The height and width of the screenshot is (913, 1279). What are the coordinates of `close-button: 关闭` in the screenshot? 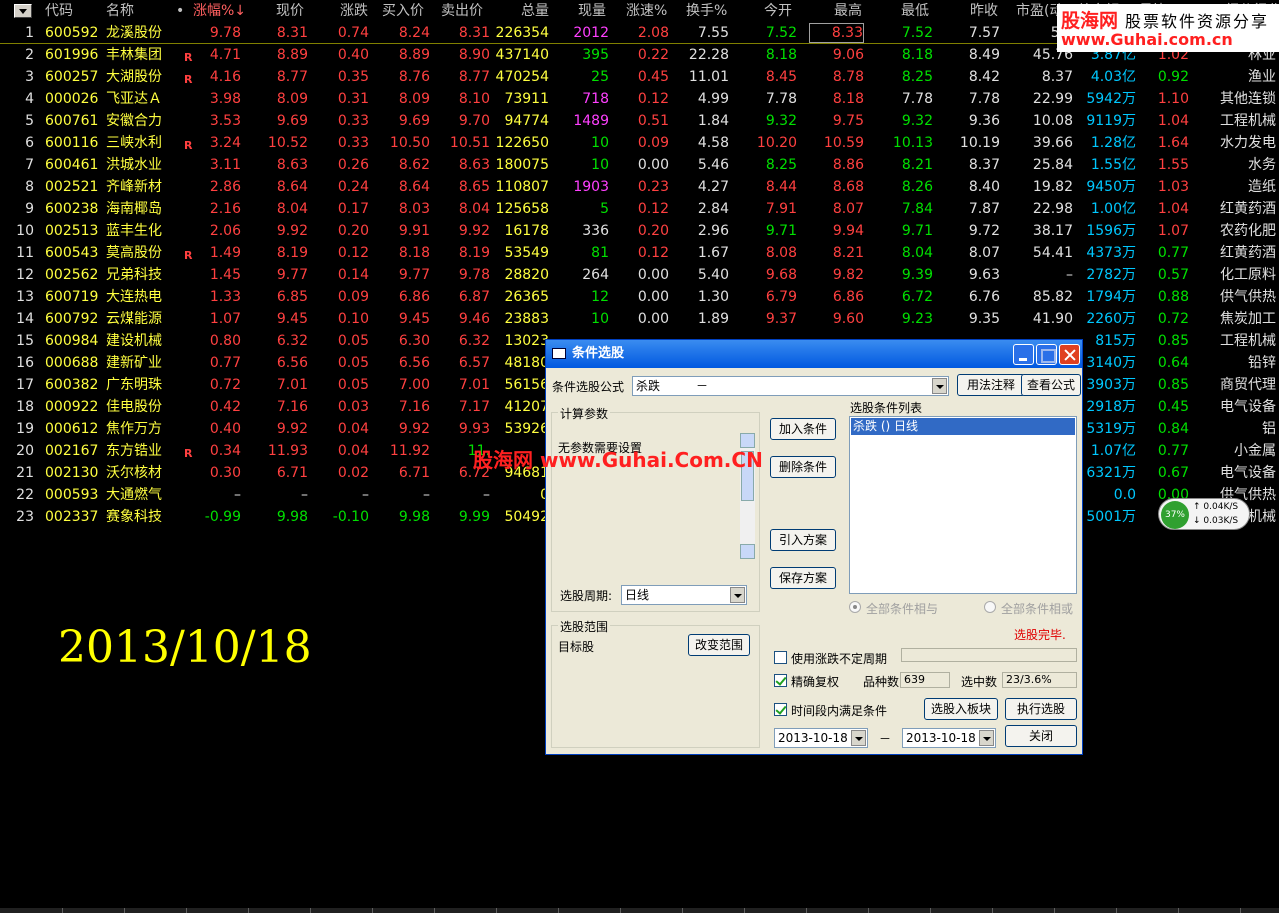 It's located at (1041, 736).